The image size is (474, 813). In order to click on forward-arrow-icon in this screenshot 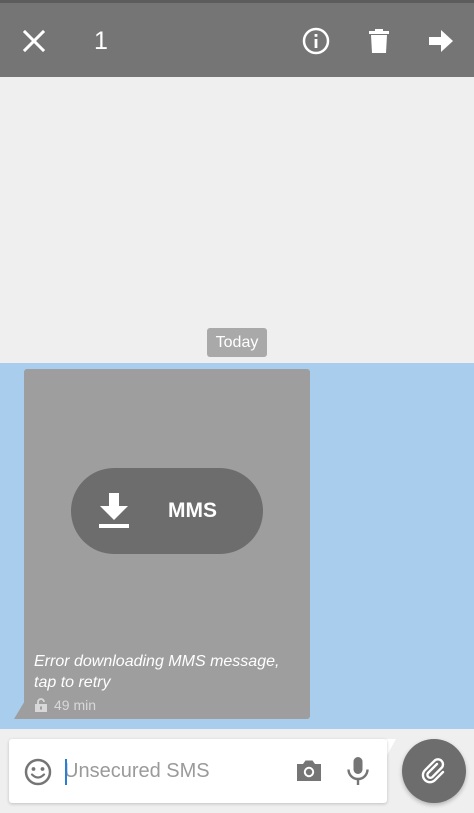, I will do `click(441, 41)`.